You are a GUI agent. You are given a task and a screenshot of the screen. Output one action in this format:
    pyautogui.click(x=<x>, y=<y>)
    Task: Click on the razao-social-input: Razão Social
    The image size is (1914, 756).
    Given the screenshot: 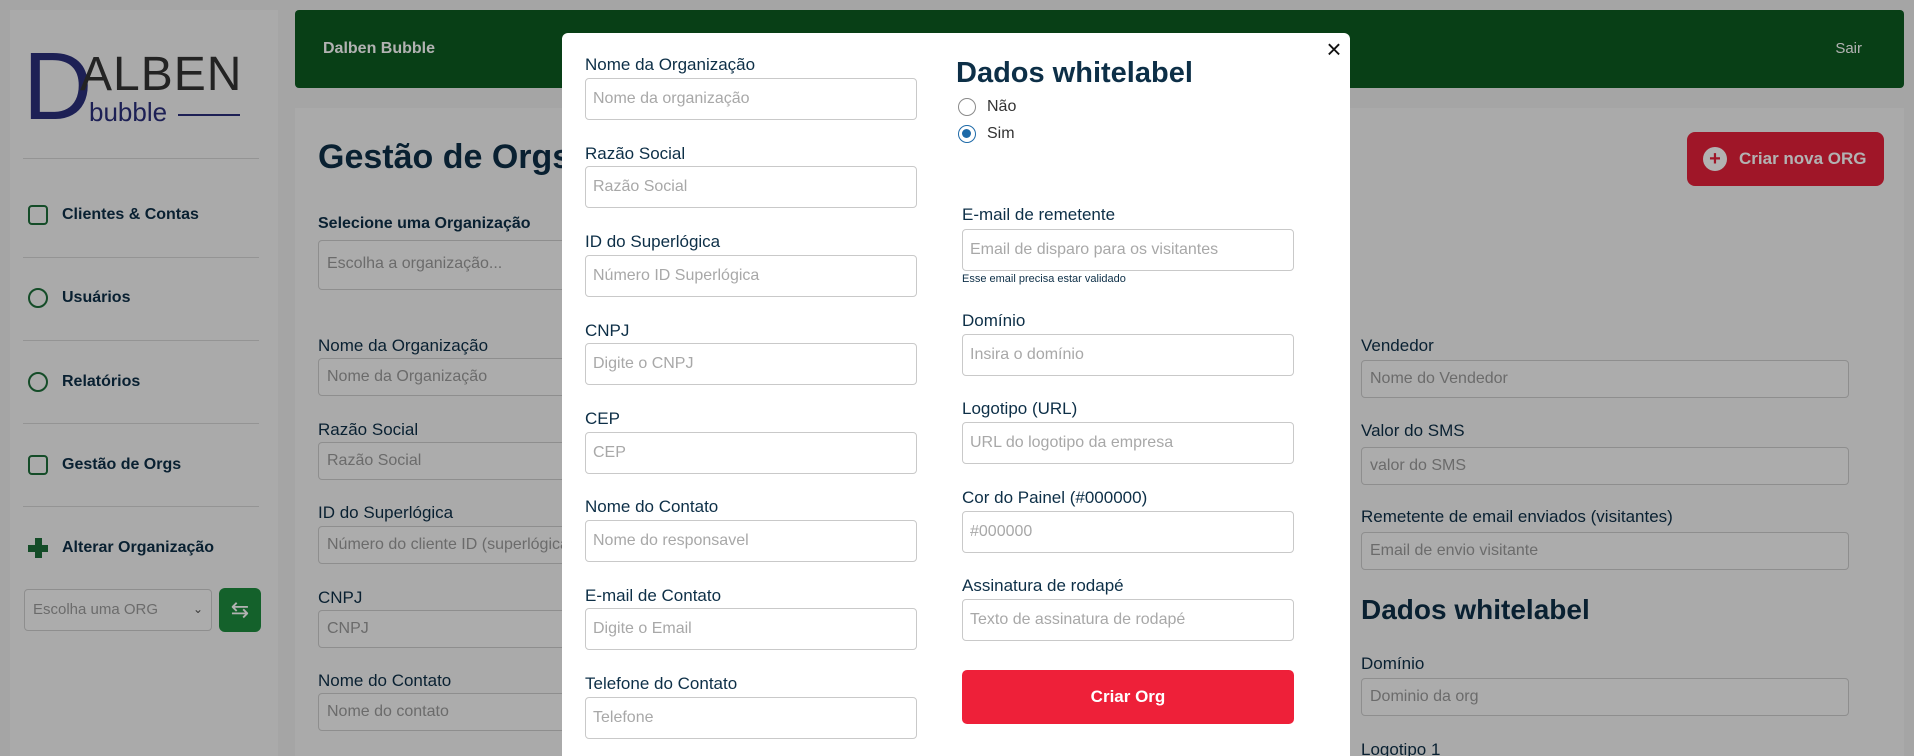 What is the action you would take?
    pyautogui.click(x=751, y=187)
    